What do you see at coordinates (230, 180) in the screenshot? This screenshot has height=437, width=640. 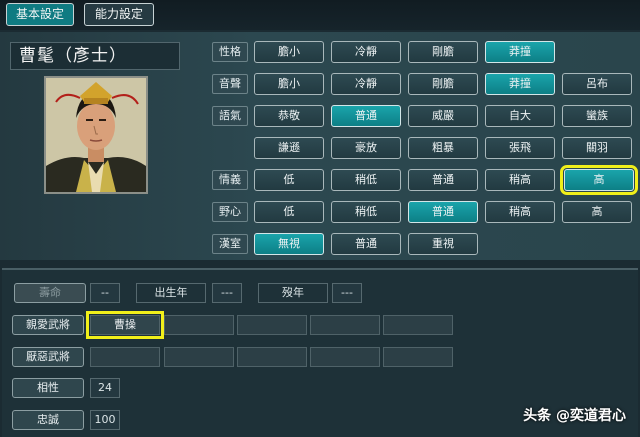 I see `label-loyalty-sense: 情義` at bounding box center [230, 180].